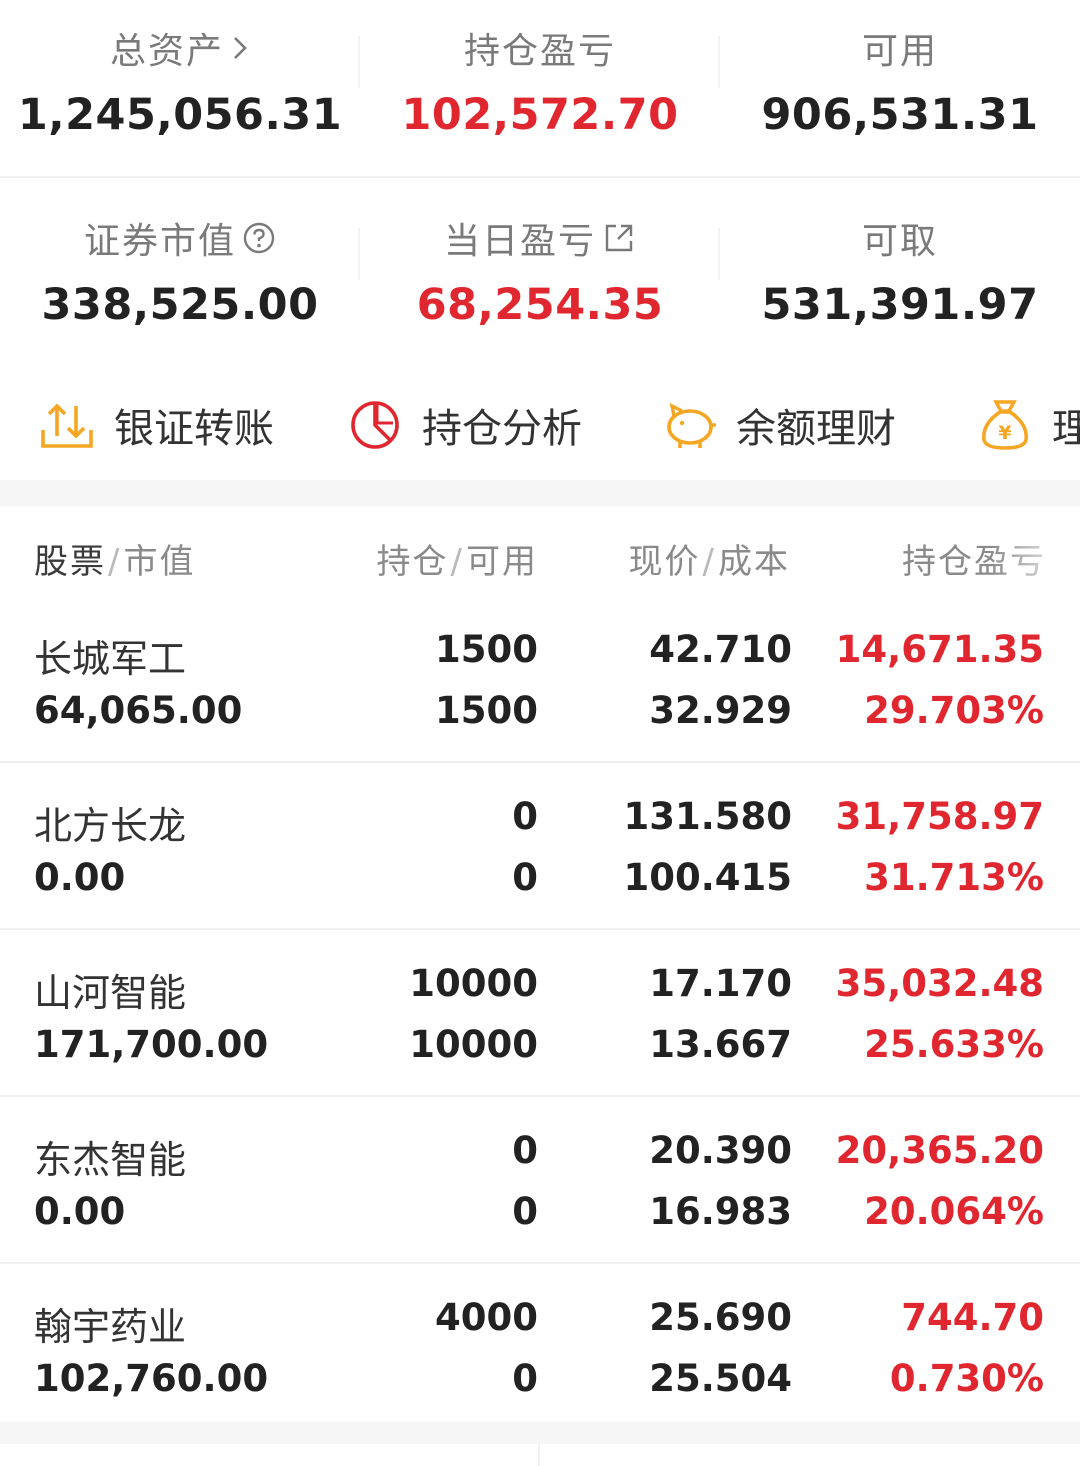  Describe the element at coordinates (720, 1150) in the screenshot. I see `current-price: 20.390` at that location.